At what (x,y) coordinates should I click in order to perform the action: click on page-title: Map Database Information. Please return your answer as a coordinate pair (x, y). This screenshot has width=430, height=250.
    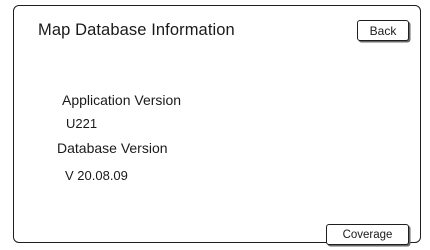
    Looking at the image, I should click on (136, 30).